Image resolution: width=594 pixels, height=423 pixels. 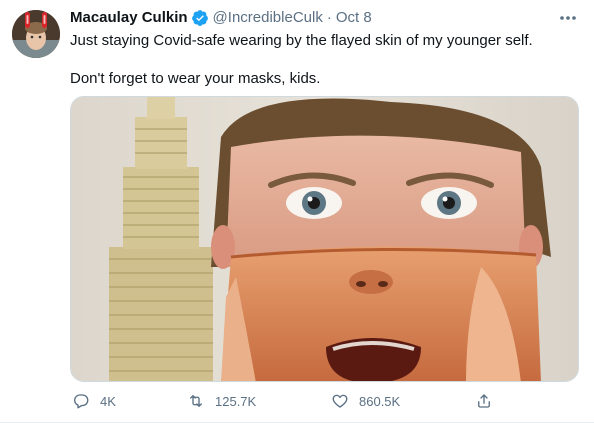 I want to click on retweet-button: 125.7K, so click(x=221, y=401).